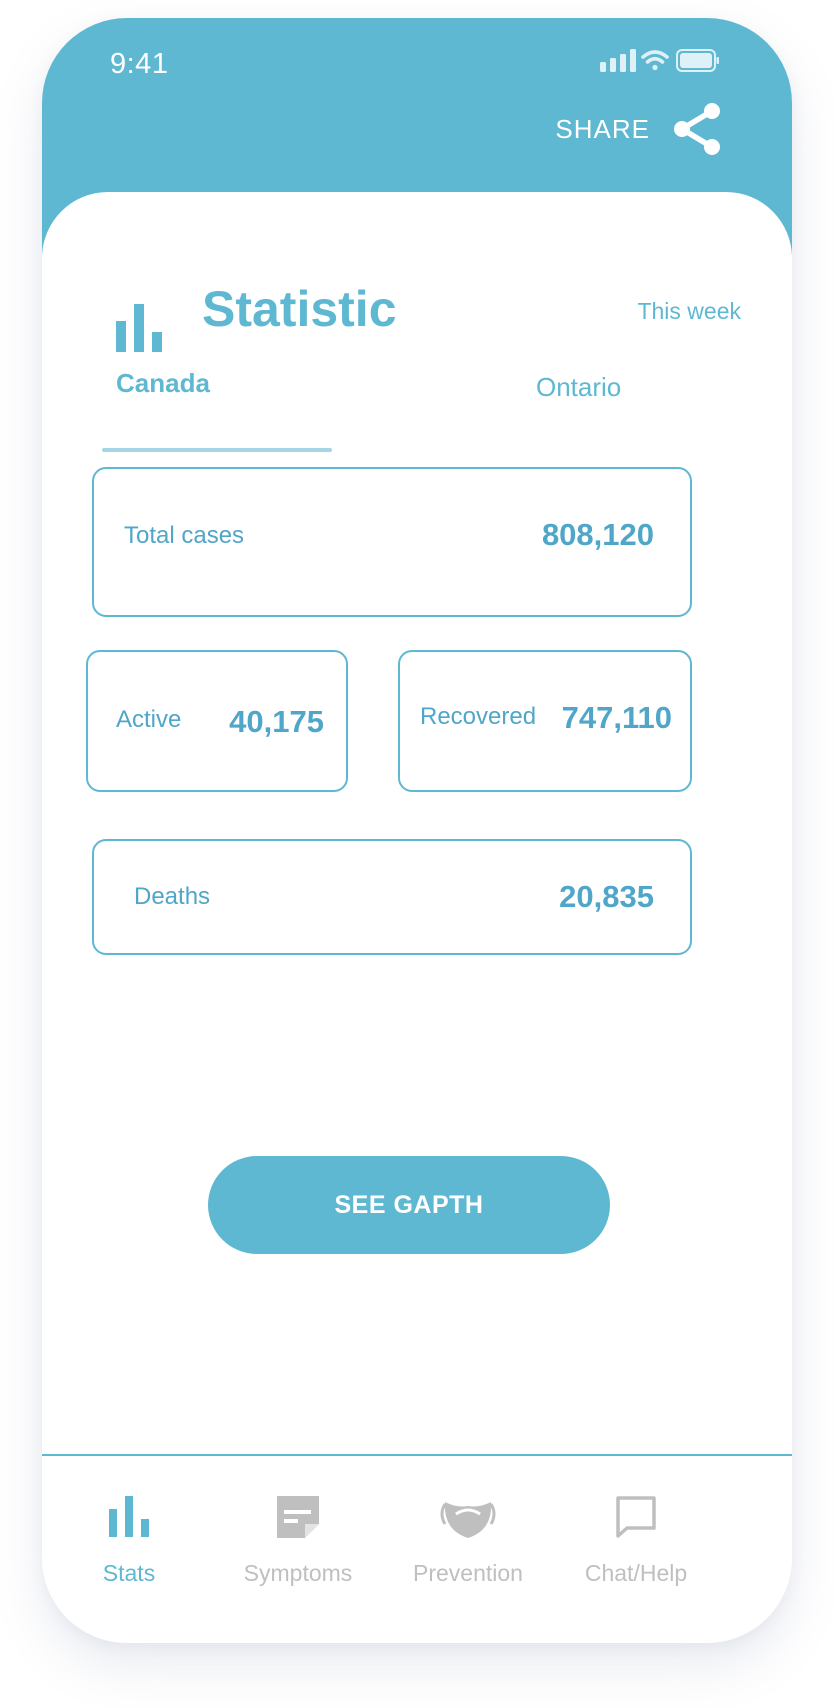  What do you see at coordinates (655, 60) in the screenshot?
I see `wifi-icon` at bounding box center [655, 60].